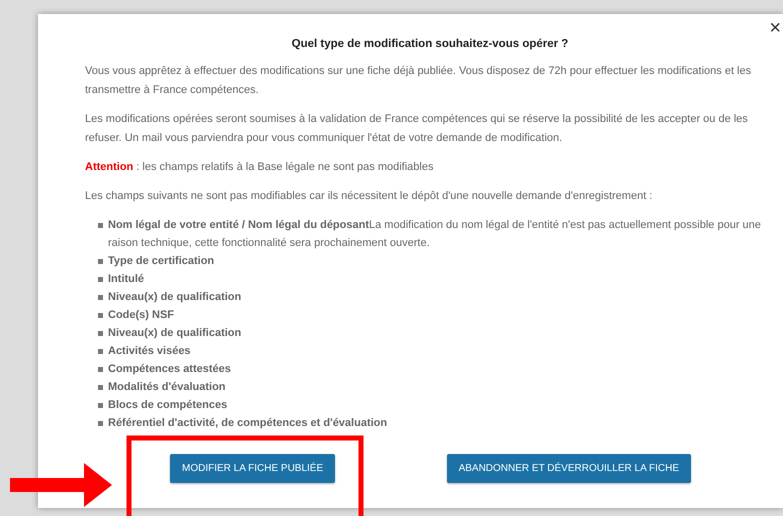  Describe the element at coordinates (259, 167) in the screenshot. I see `attention-note: Attention : les champs relatifs à la Base légale ne sont pas modifiables` at that location.